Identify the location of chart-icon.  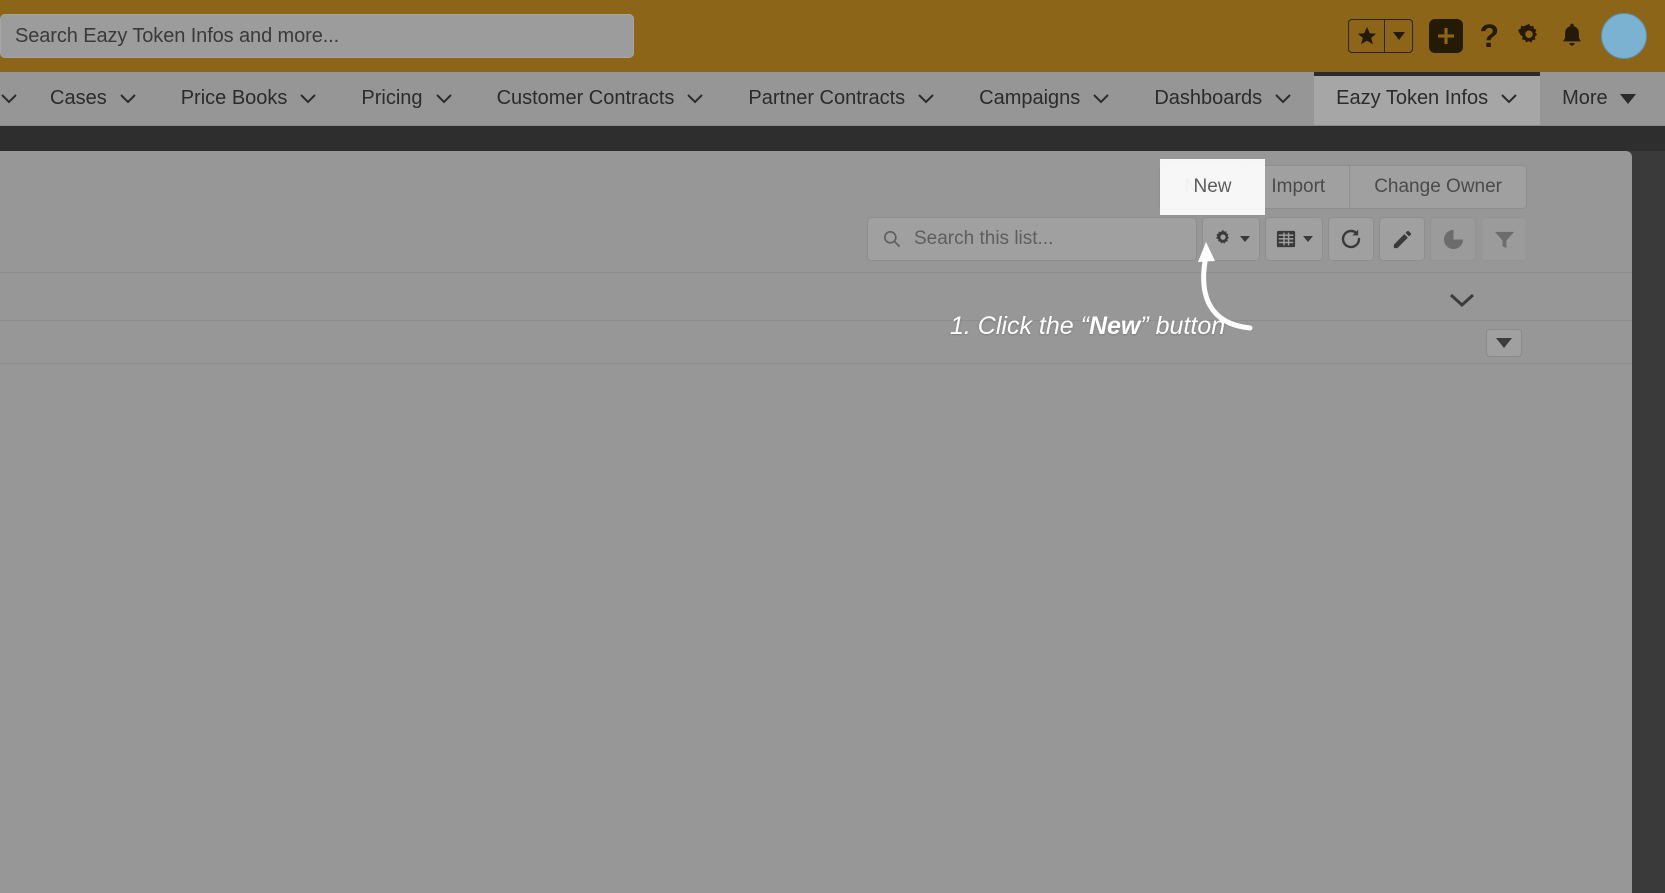
(1453, 239).